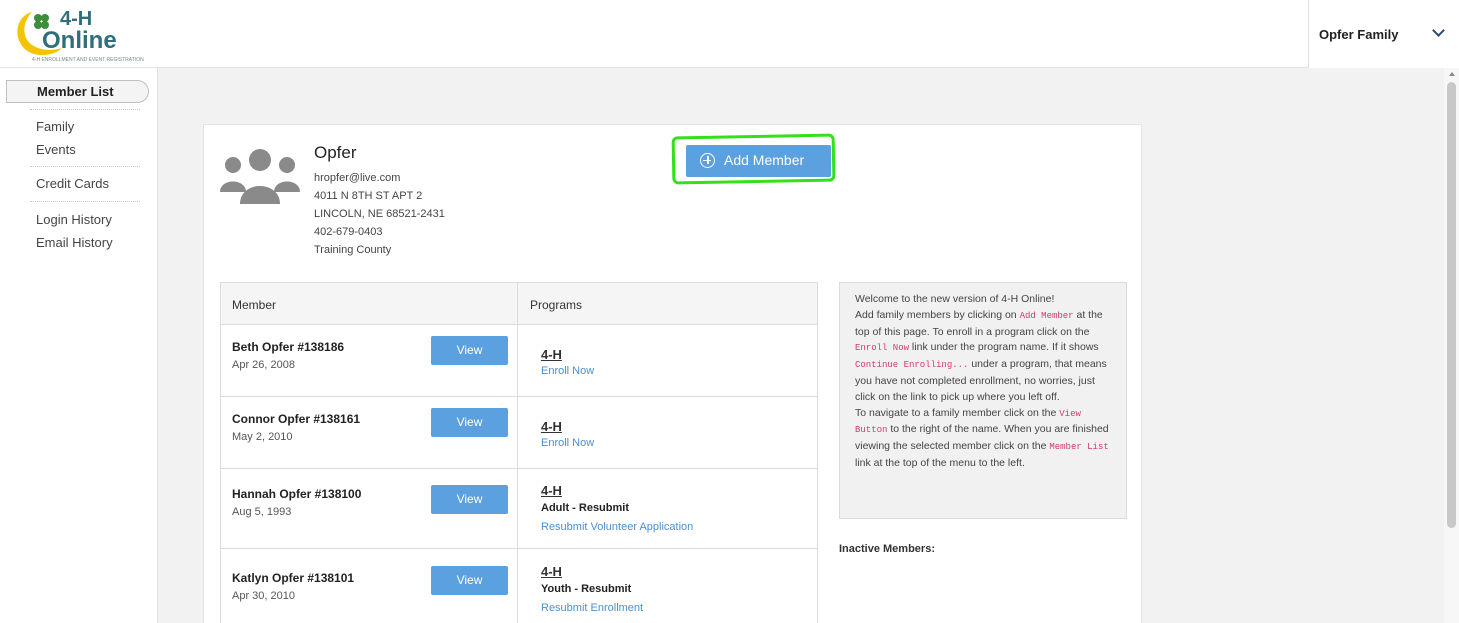  Describe the element at coordinates (707, 160) in the screenshot. I see `plus-circle-icon` at that location.